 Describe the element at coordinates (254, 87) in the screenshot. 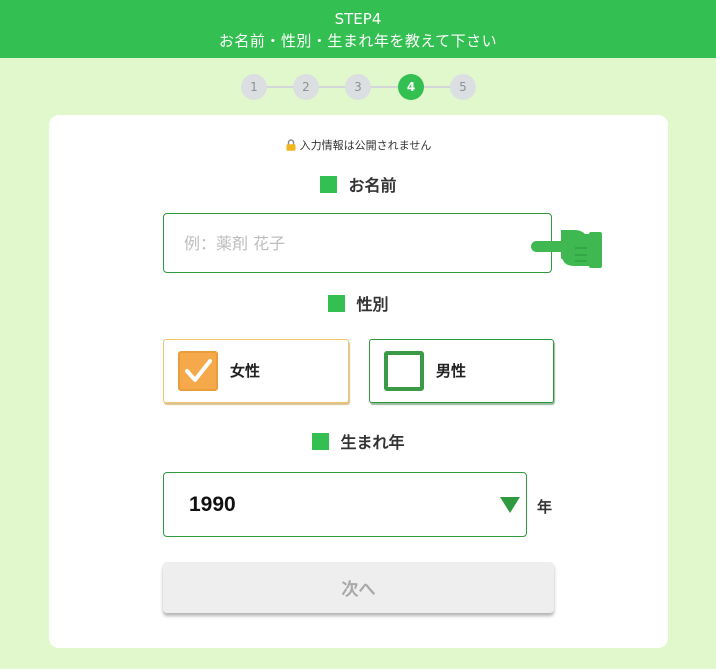

I see `step-1: 1` at that location.